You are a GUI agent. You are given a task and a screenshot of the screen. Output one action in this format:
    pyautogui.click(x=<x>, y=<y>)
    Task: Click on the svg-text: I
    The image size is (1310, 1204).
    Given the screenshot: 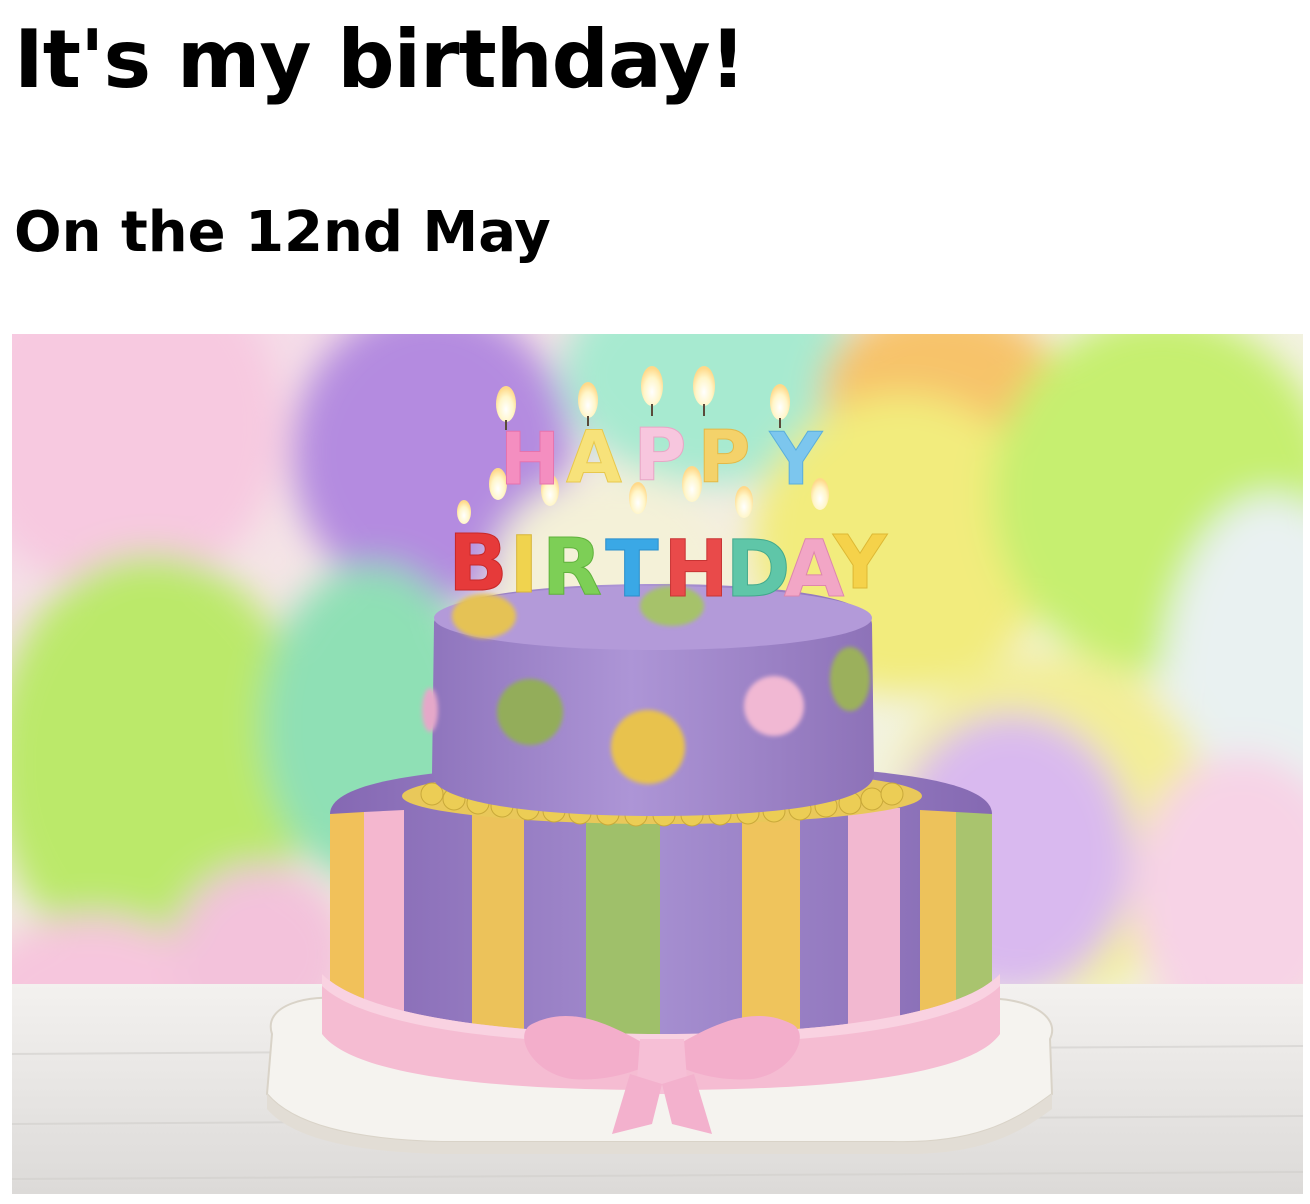 What is the action you would take?
    pyautogui.click(x=523, y=566)
    